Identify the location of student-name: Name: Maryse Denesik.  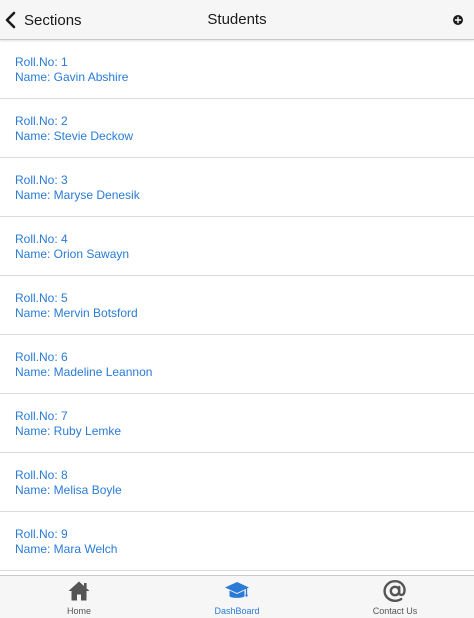
(77, 195).